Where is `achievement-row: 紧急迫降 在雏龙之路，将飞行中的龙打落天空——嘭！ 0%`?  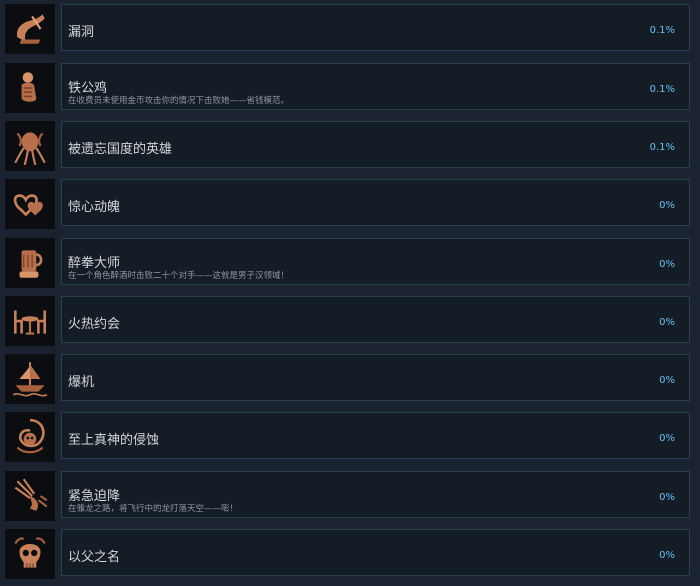 achievement-row: 紧急迫降 在雏龙之路，将飞行中的龙打落天空——嘭！ 0% is located at coordinates (350, 497).